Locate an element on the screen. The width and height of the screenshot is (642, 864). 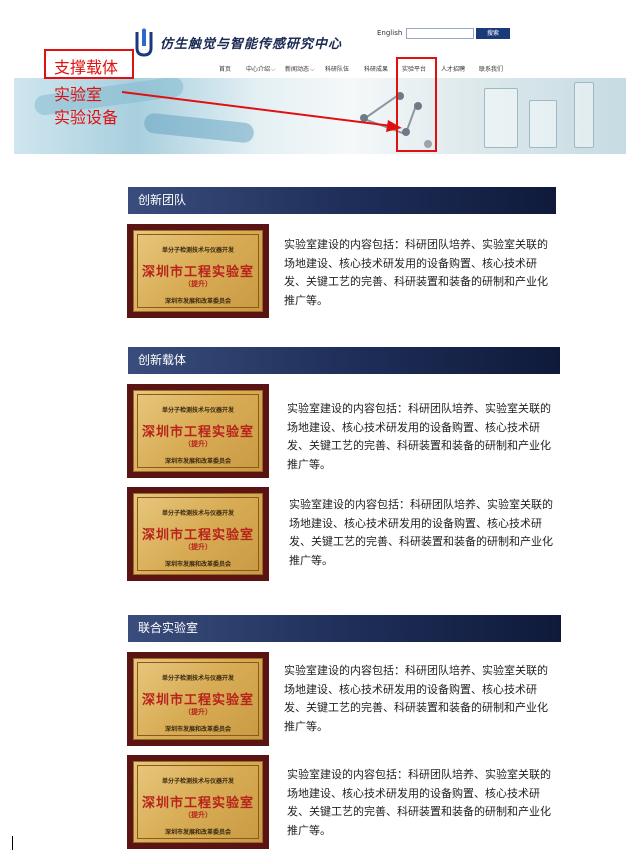
nav-label: 人才招聘 is located at coordinates (453, 69).